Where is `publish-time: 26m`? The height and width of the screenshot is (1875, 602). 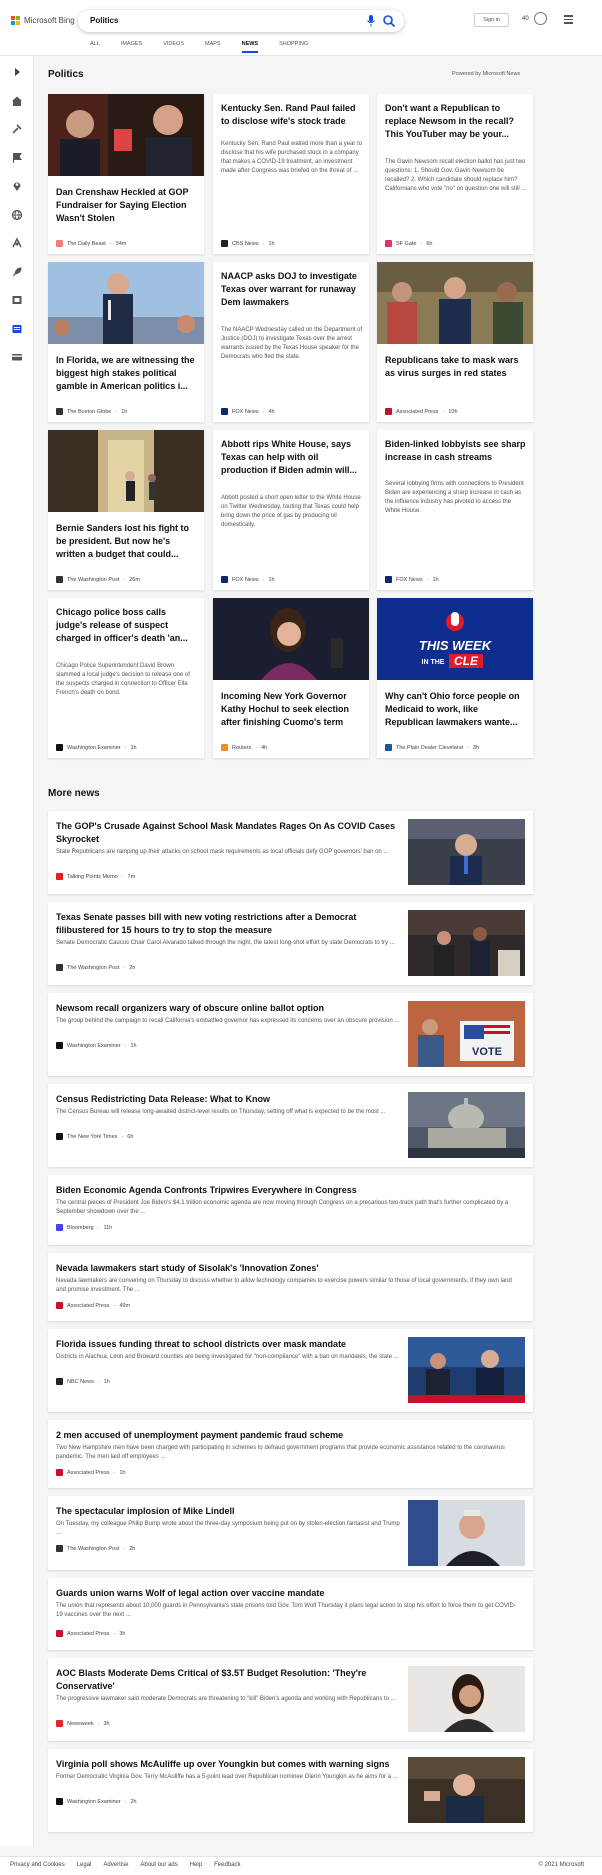 publish-time: 26m is located at coordinates (134, 579).